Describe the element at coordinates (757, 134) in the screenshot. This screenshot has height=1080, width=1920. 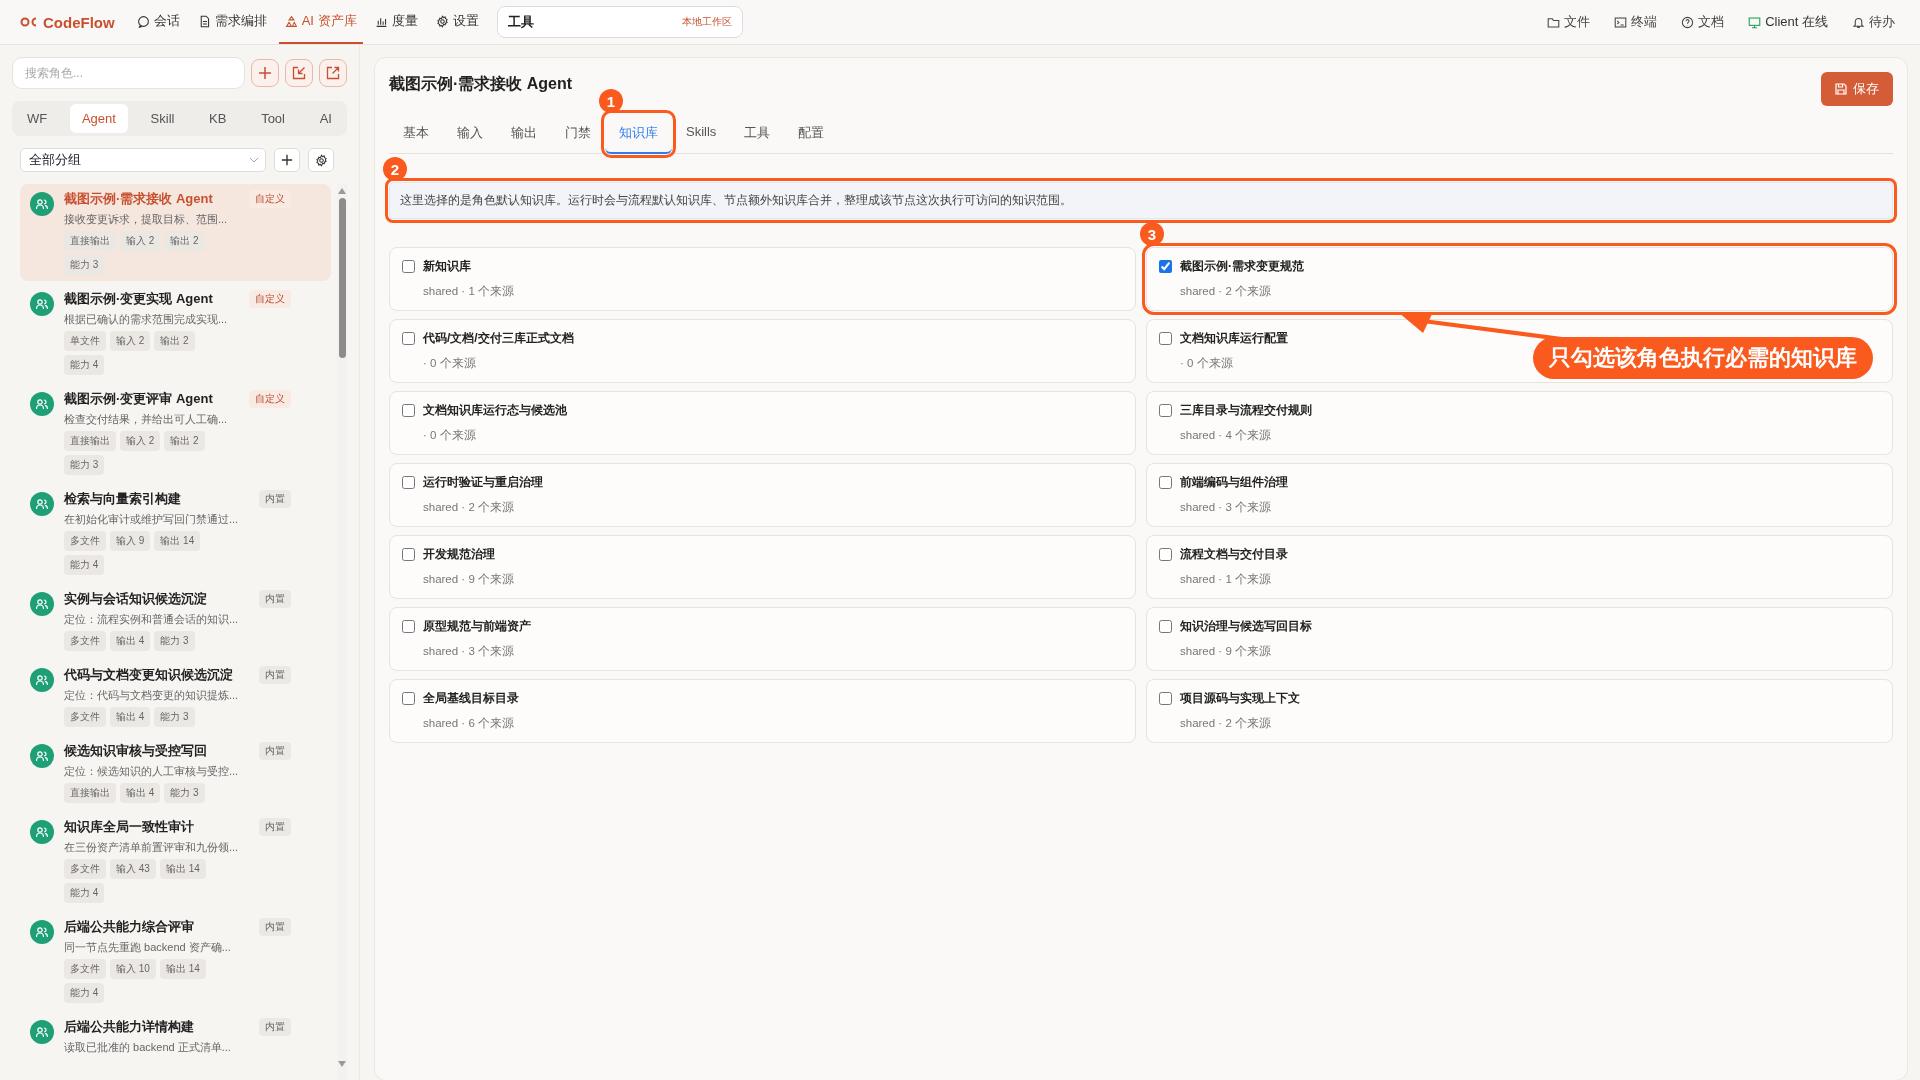
I see `tab: 工具` at that location.